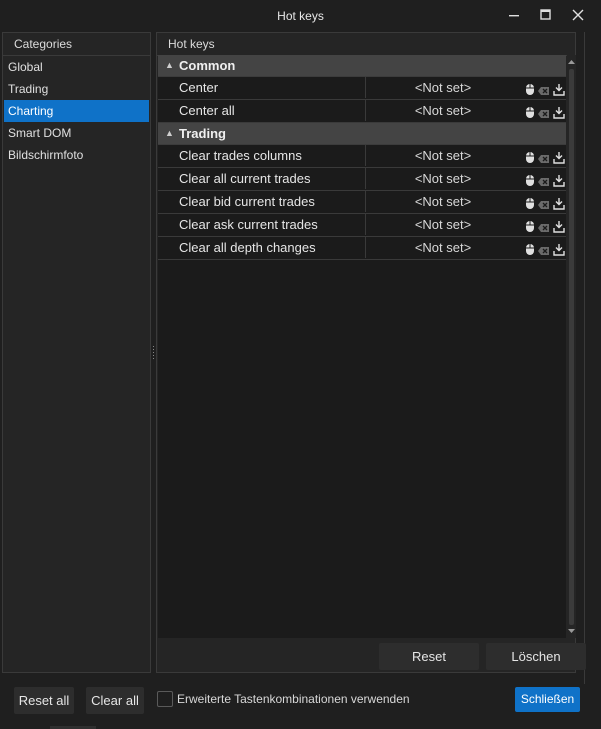 Image resolution: width=601 pixels, height=729 pixels. What do you see at coordinates (536, 656) in the screenshot?
I see `delete-button: Löschen` at bounding box center [536, 656].